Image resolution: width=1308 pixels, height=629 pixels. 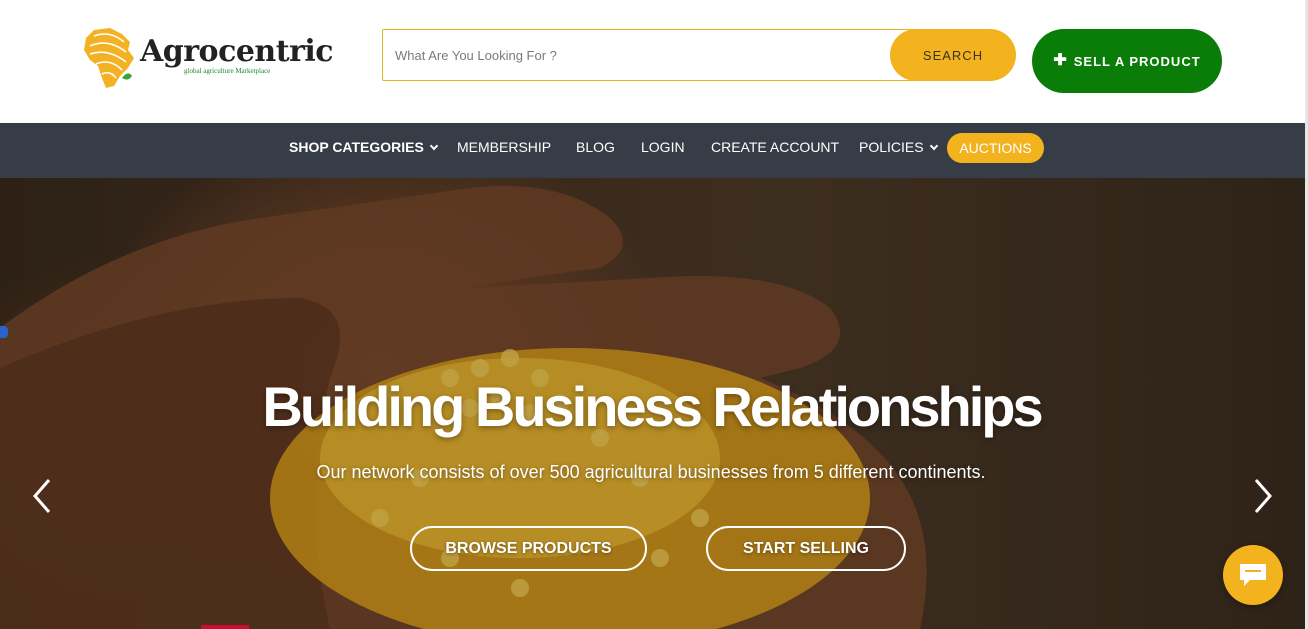 What do you see at coordinates (891, 147) in the screenshot?
I see `nav-policies-label: POLICIES` at bounding box center [891, 147].